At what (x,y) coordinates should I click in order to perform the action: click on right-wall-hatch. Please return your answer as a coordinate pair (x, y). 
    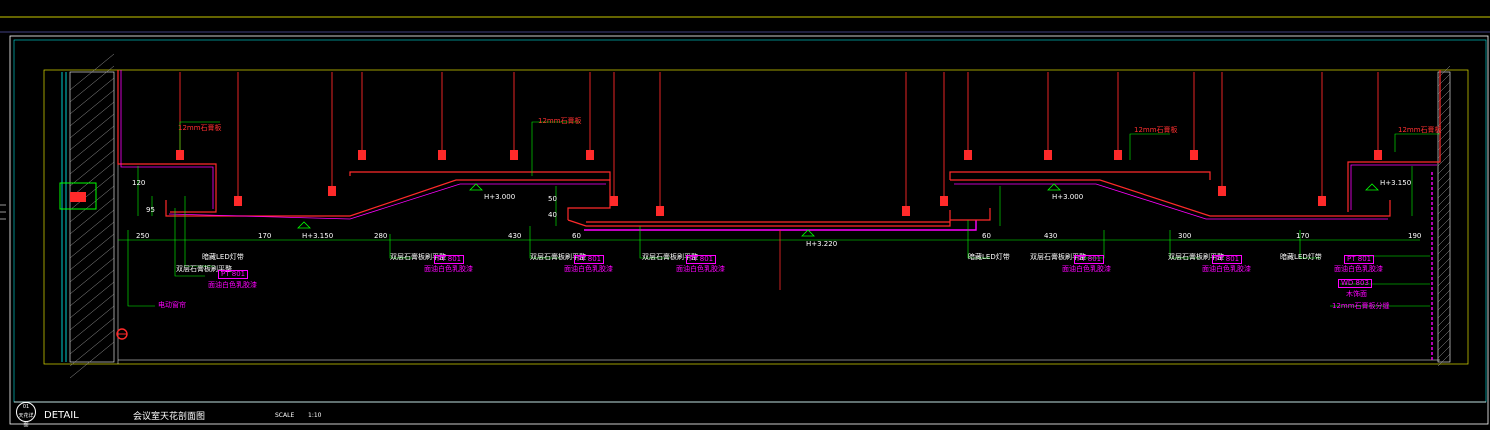
    Looking at the image, I should click on (1441, 216).